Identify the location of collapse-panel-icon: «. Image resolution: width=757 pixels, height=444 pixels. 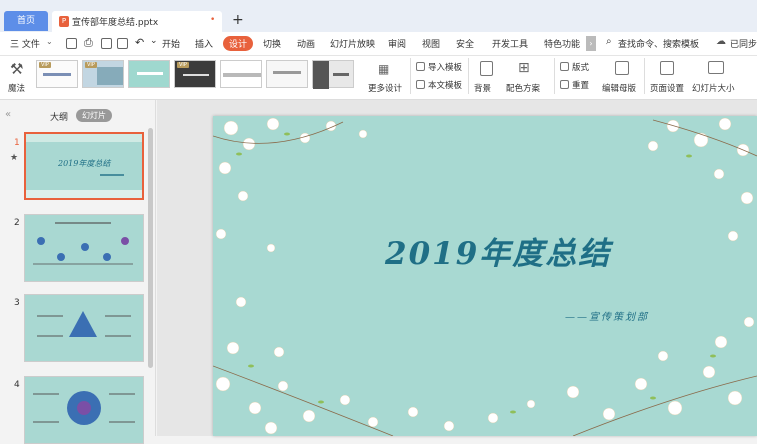
(8, 114).